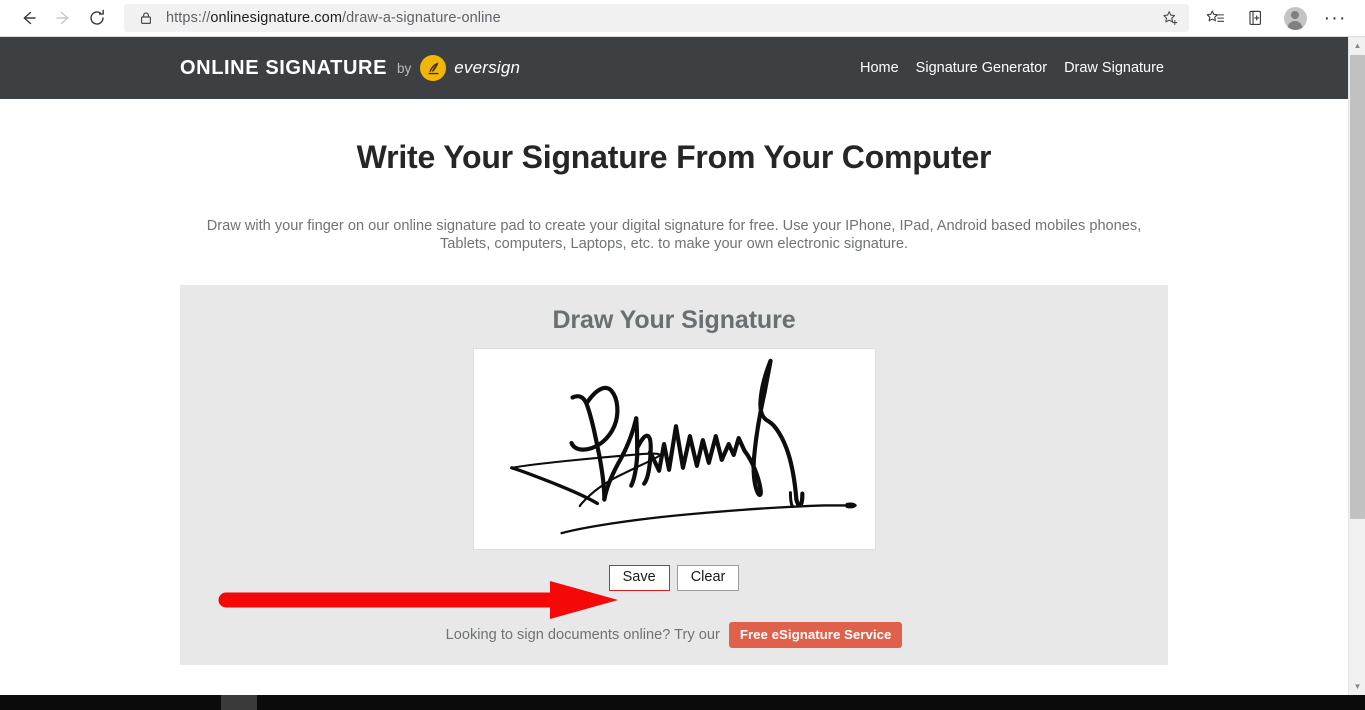 This screenshot has height=710, width=1365. Describe the element at coordinates (146, 18) in the screenshot. I see `lock-icon` at that location.